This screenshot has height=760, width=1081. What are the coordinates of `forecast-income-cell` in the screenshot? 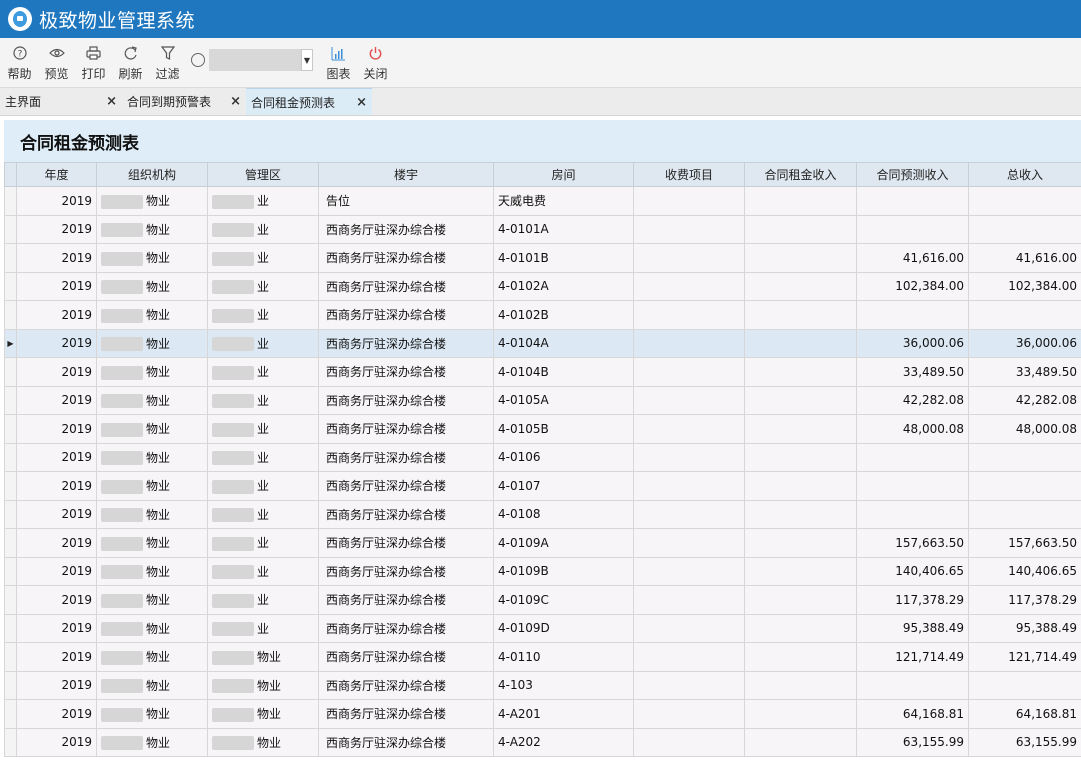 It's located at (912, 315).